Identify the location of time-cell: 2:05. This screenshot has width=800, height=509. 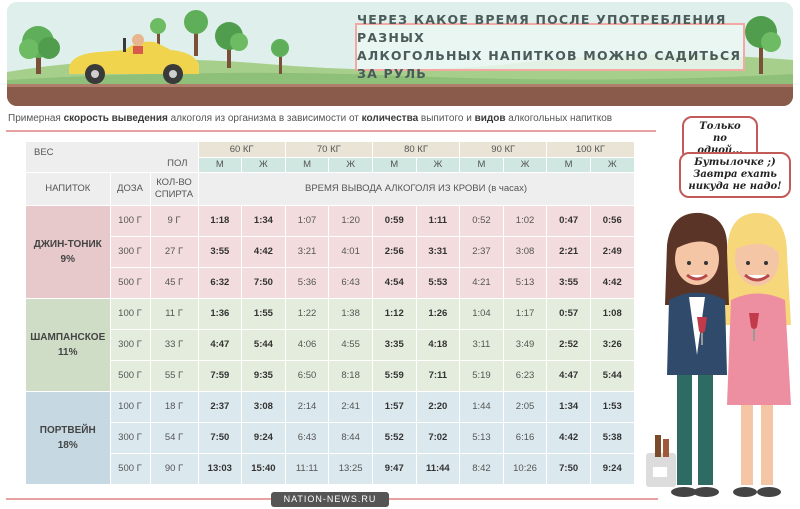
(525, 407).